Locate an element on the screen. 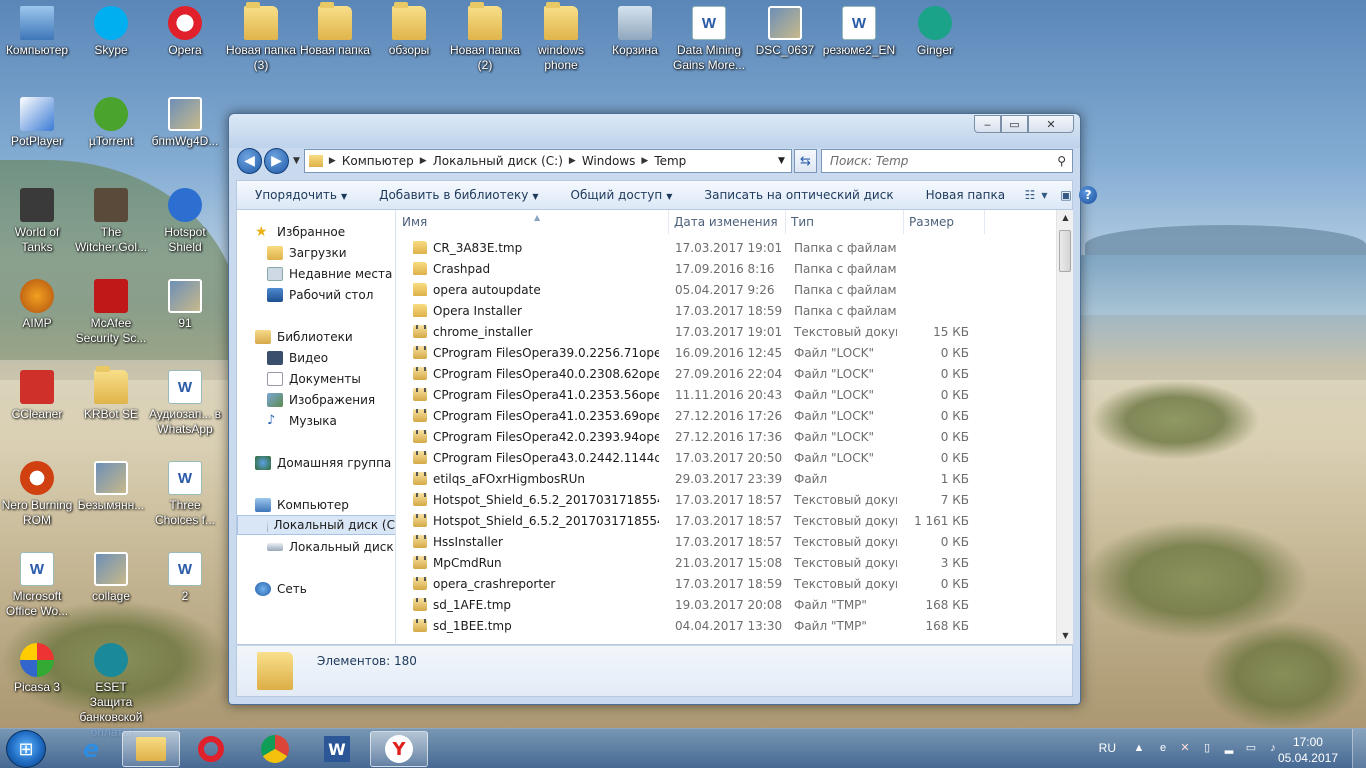 The height and width of the screenshot is (768, 1366). column-name: ▲ Имя is located at coordinates (533, 222).